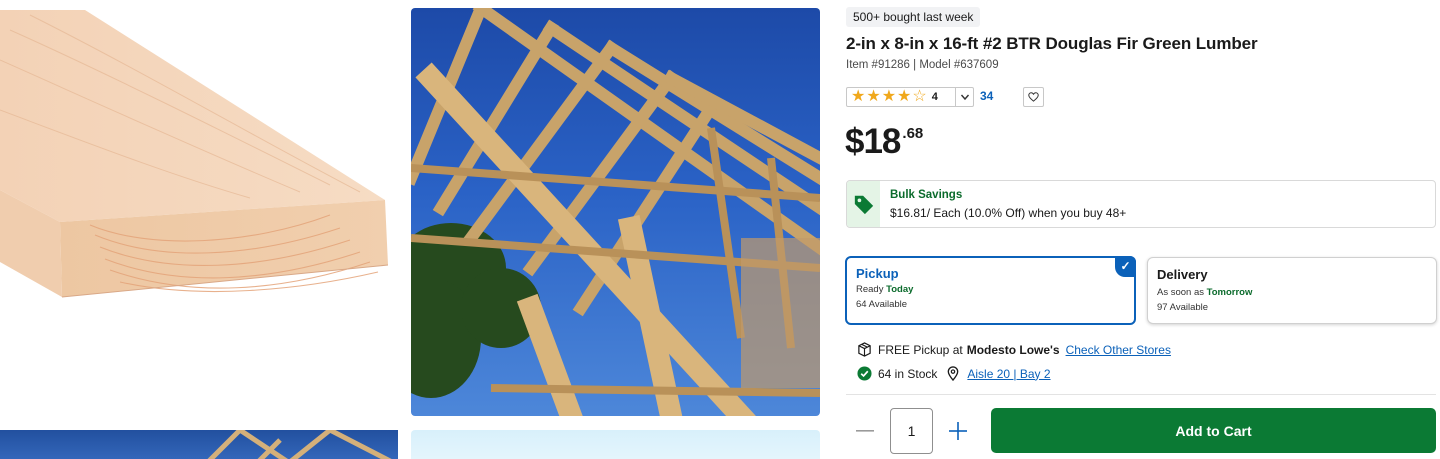 The width and height of the screenshot is (1440, 459). I want to click on minus-icon, so click(865, 431).